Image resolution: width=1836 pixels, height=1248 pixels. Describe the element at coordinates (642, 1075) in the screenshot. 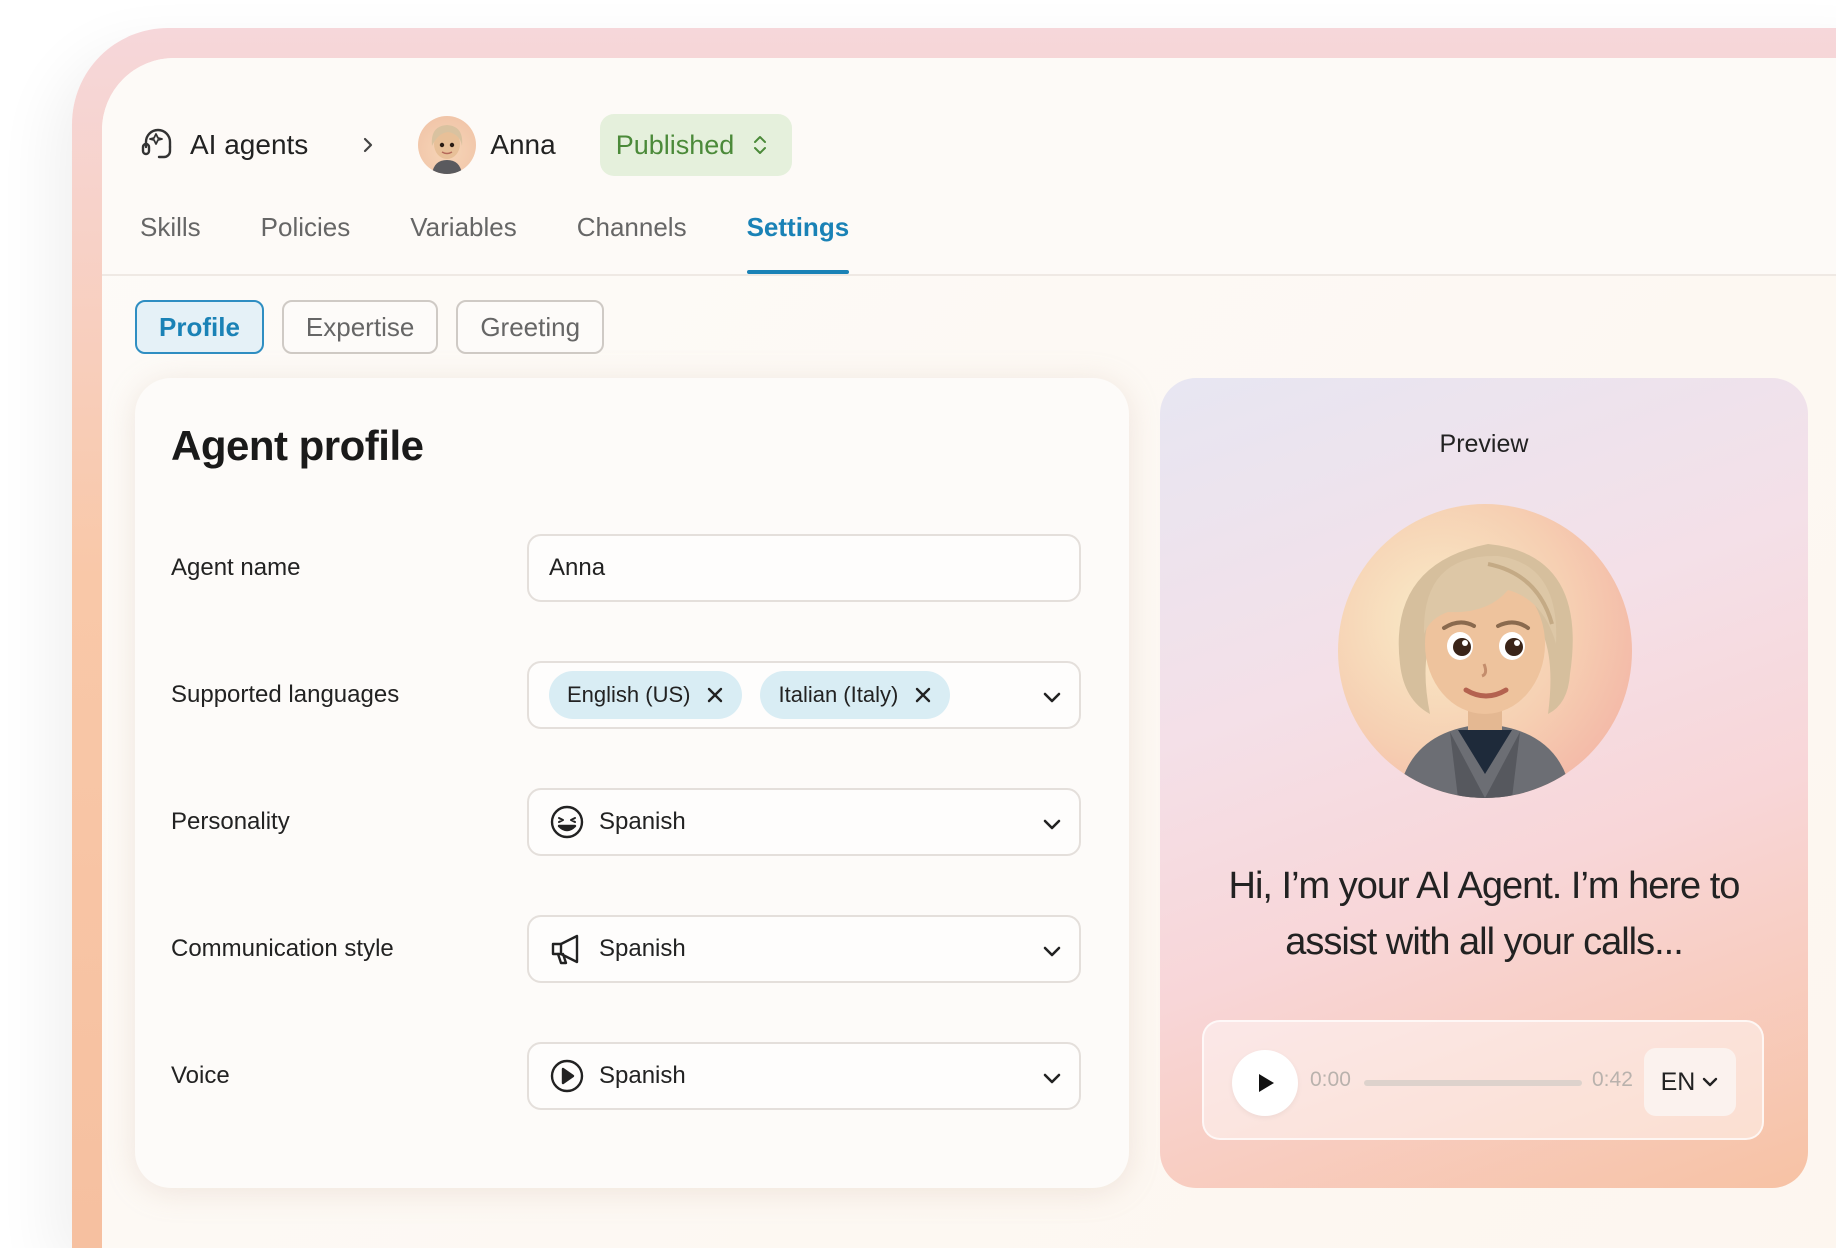

I see `voice-value: Spanish` at that location.